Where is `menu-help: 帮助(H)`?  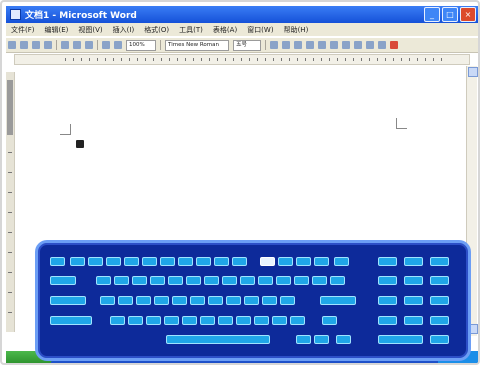
menu-help: 帮助(H) is located at coordinates (296, 30).